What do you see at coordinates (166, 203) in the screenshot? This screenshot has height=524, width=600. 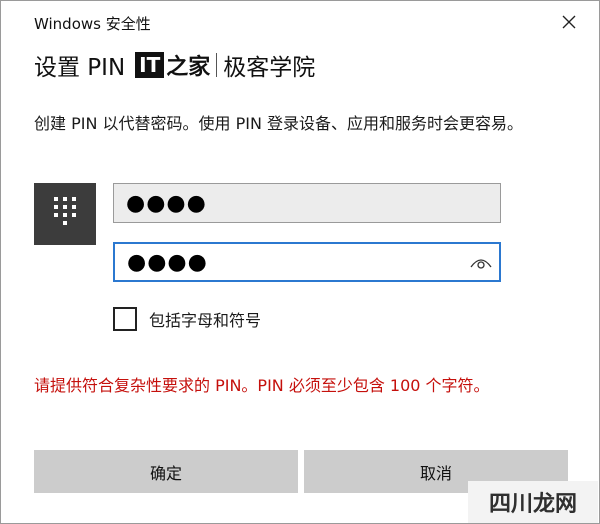 I see `new-pin-value: ●●●●` at bounding box center [166, 203].